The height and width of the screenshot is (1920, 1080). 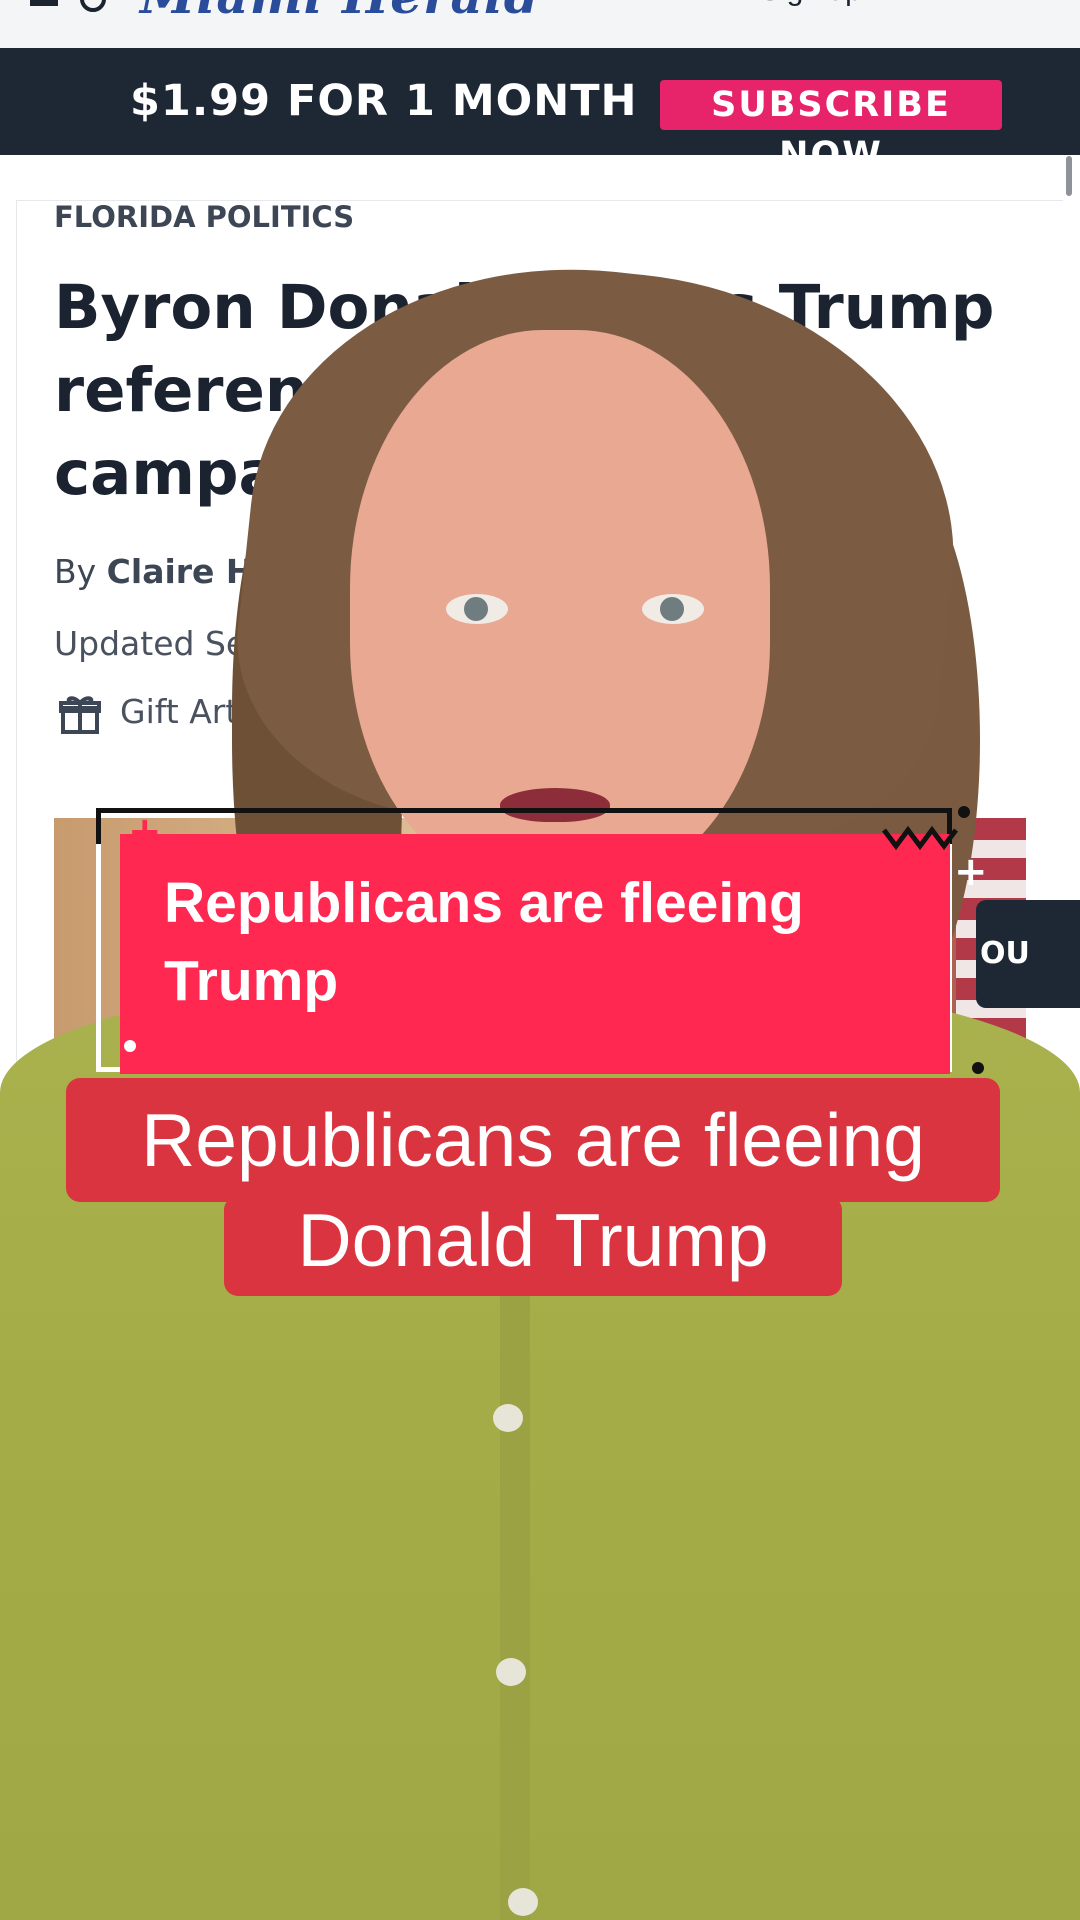 I want to click on updated-timestamp: Updated Se, so click(x=150, y=643).